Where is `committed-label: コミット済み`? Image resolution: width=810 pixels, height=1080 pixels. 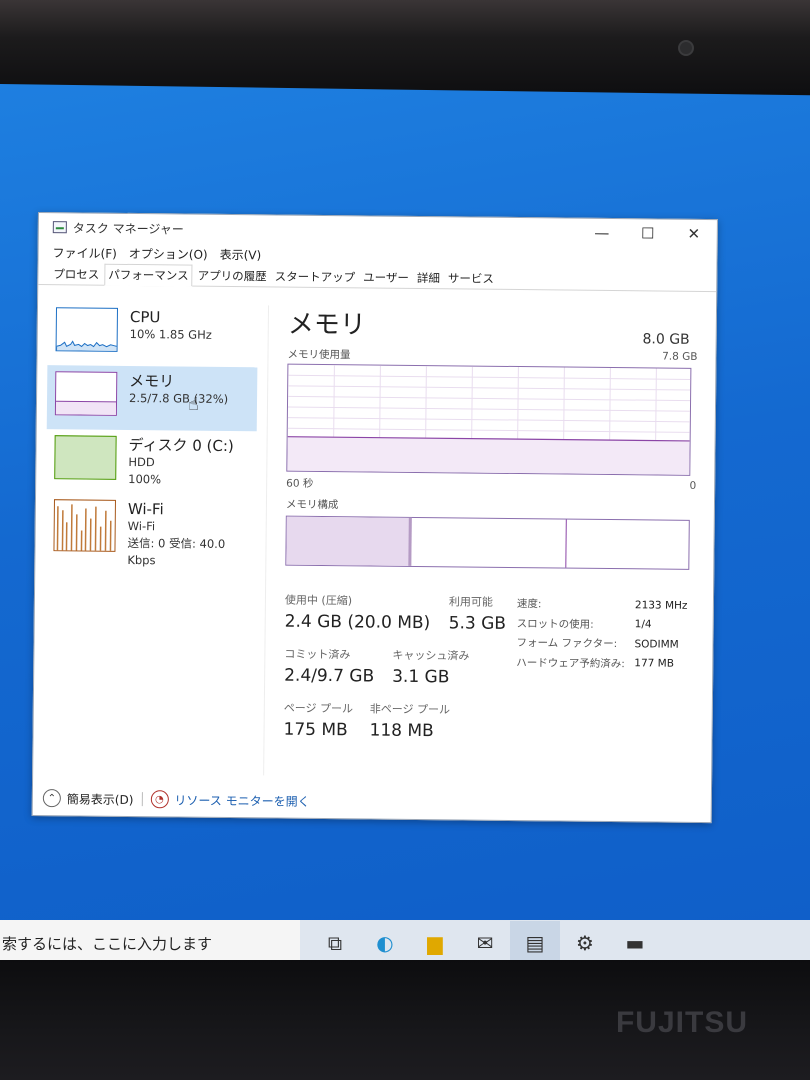
committed-label: コミット済み is located at coordinates (317, 654).